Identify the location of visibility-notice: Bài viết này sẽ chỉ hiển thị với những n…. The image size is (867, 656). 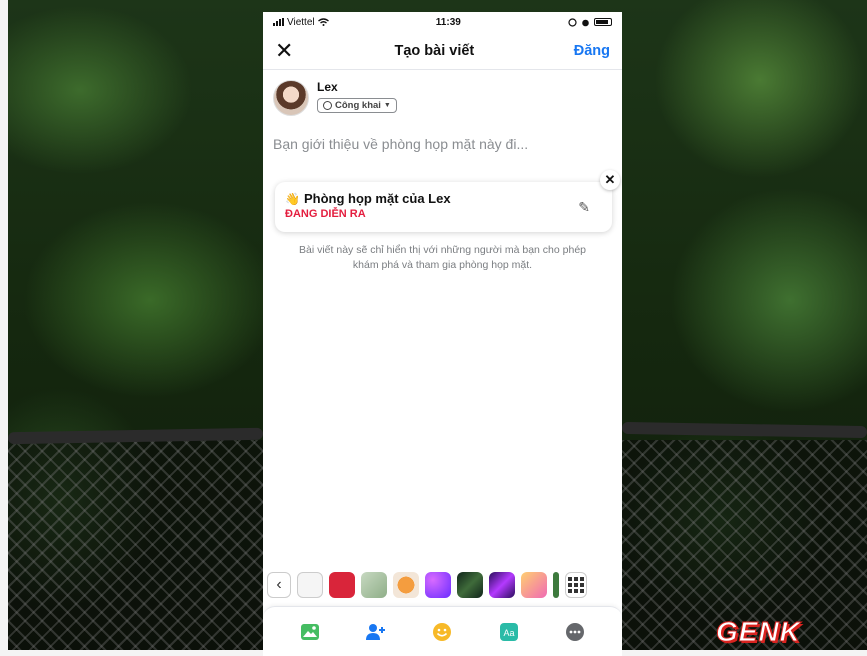
(442, 257).